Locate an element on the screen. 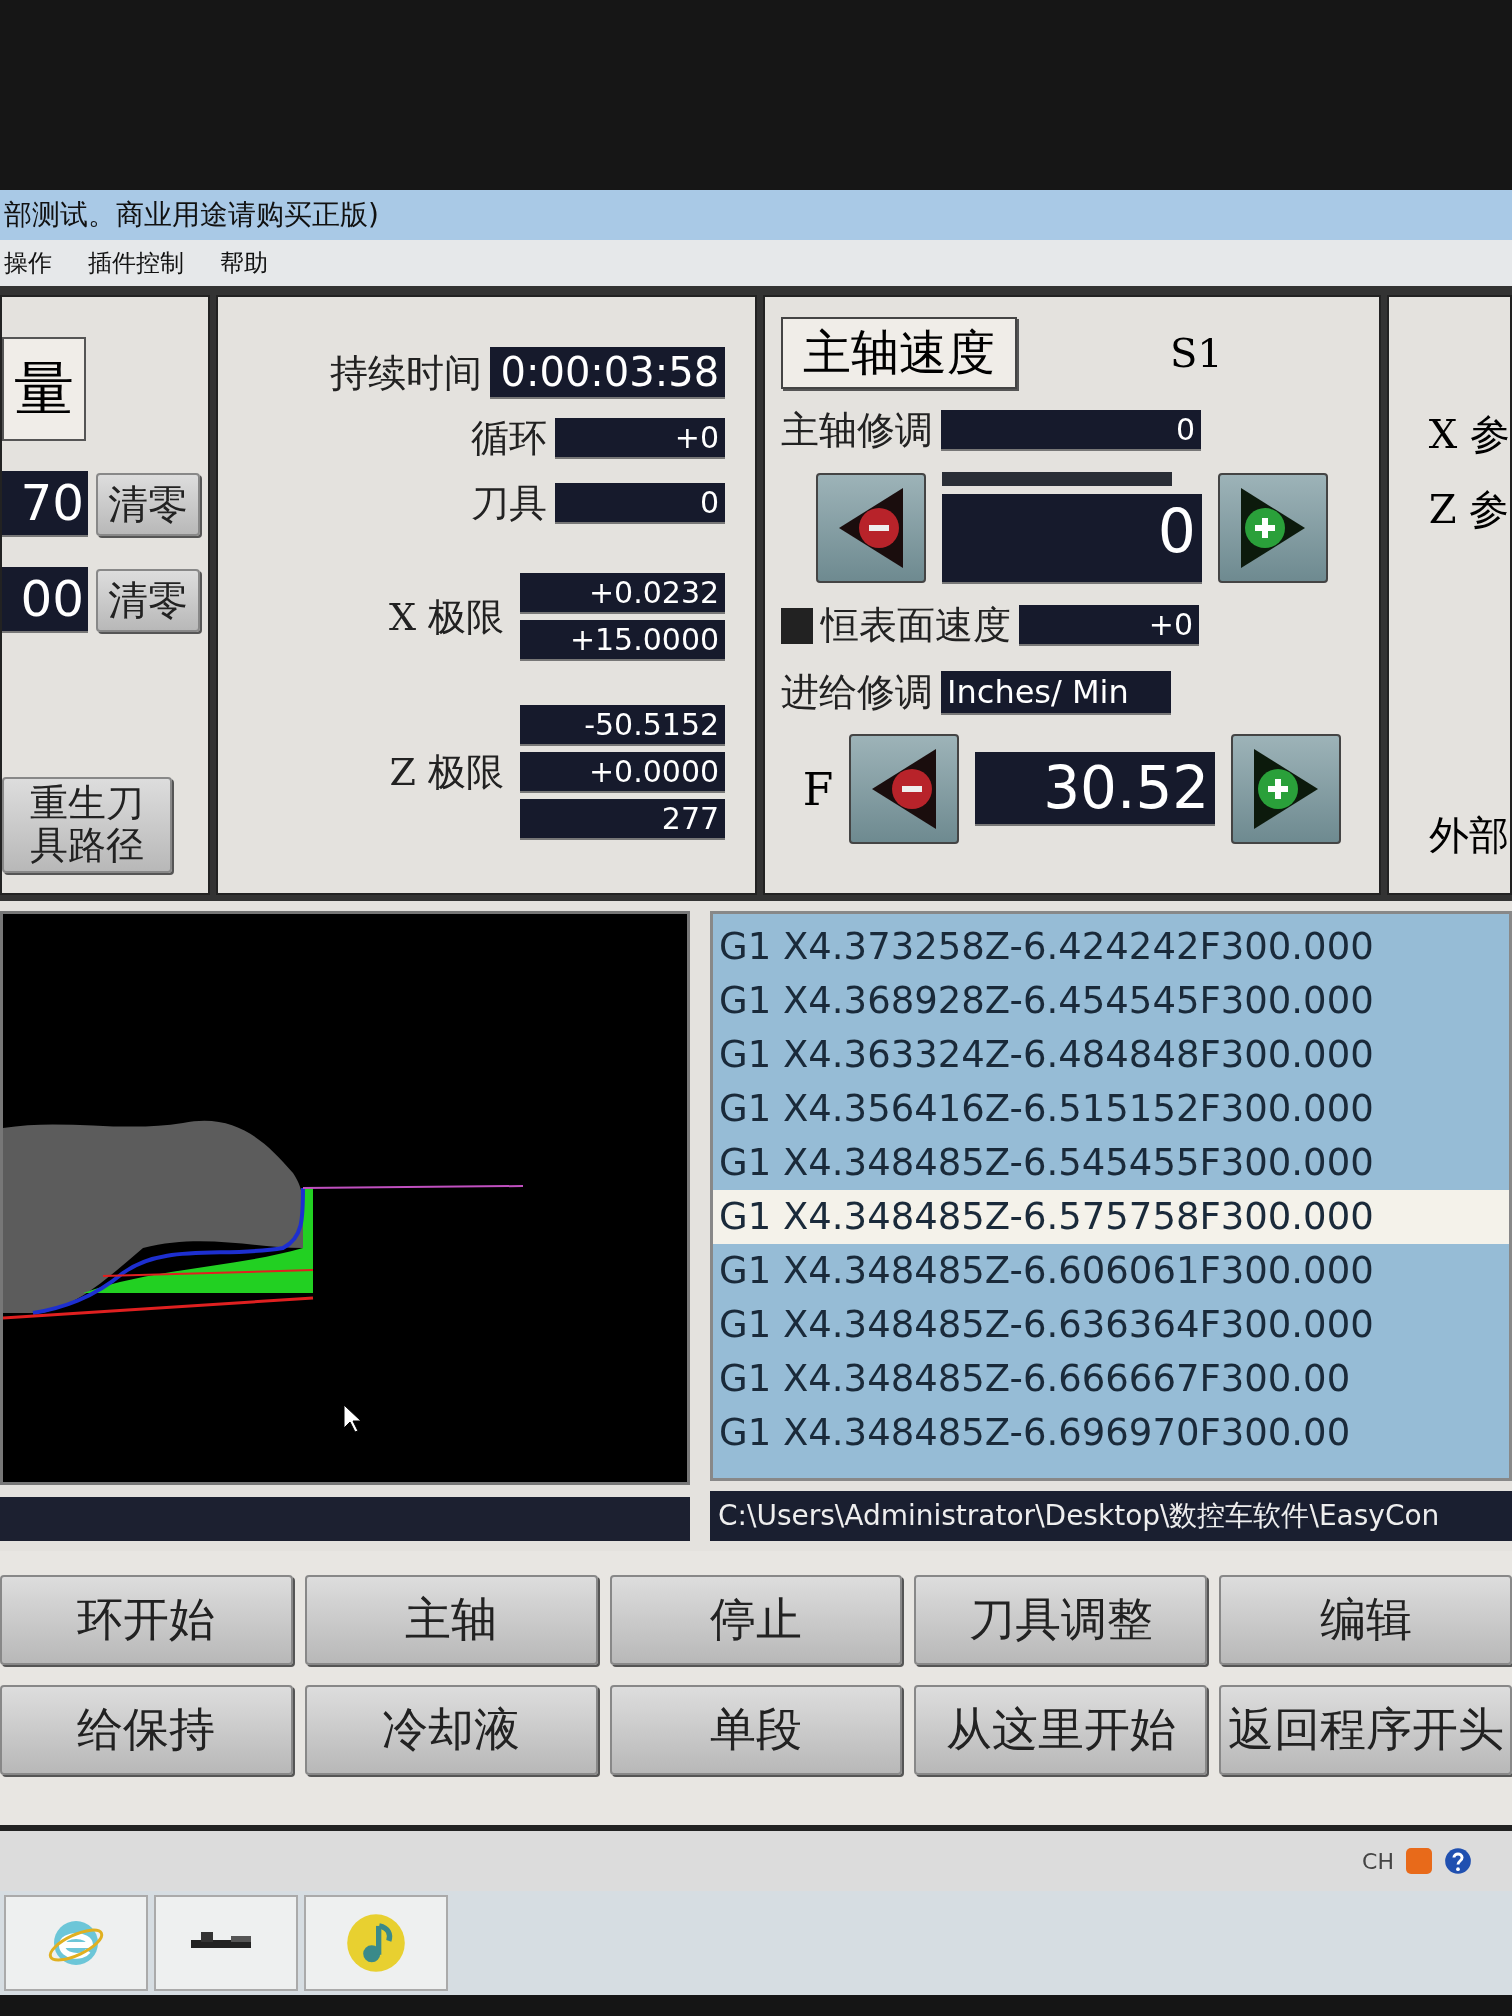 The width and height of the screenshot is (1512, 2016). gcode-line: G1 X4.373258Z-6.424242F300.000 is located at coordinates (1111, 947).